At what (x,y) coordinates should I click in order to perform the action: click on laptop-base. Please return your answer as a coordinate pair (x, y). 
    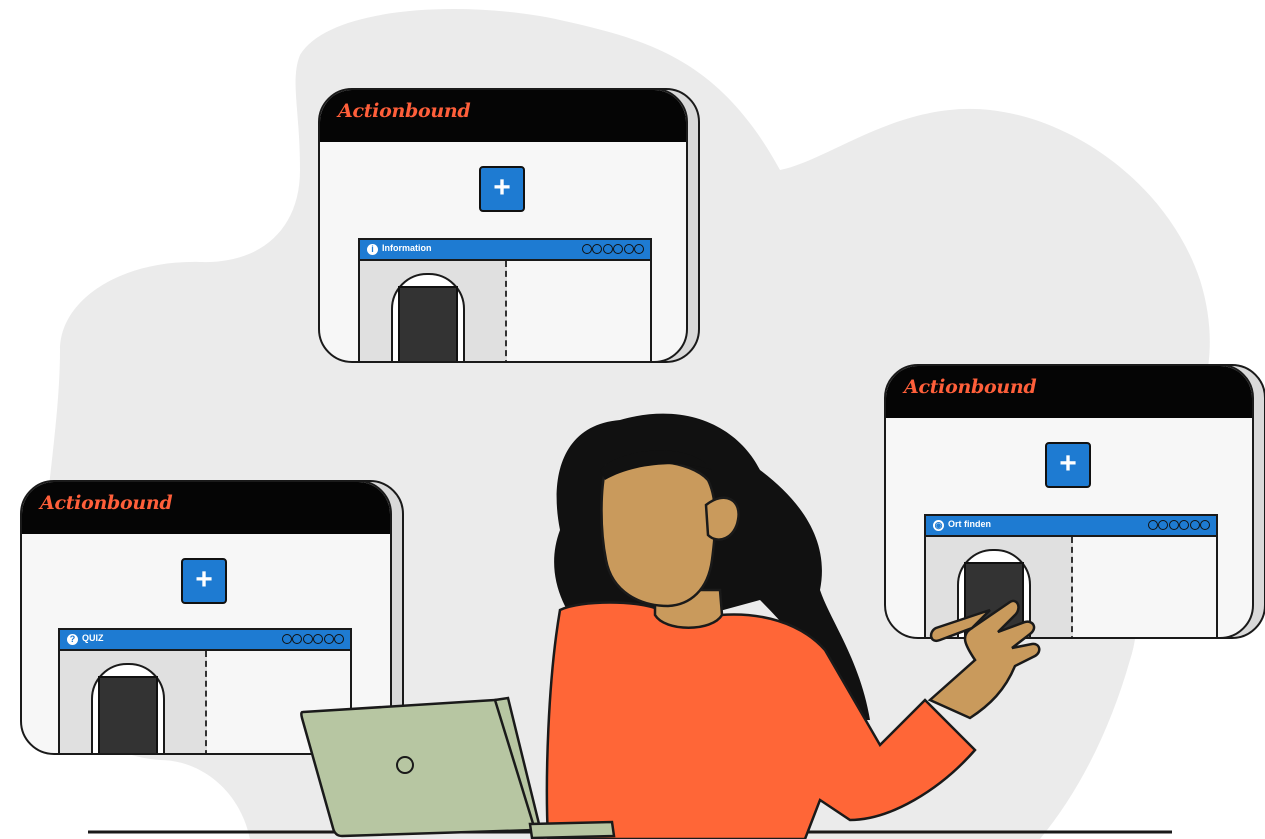
    Looking at the image, I should click on (572, 829).